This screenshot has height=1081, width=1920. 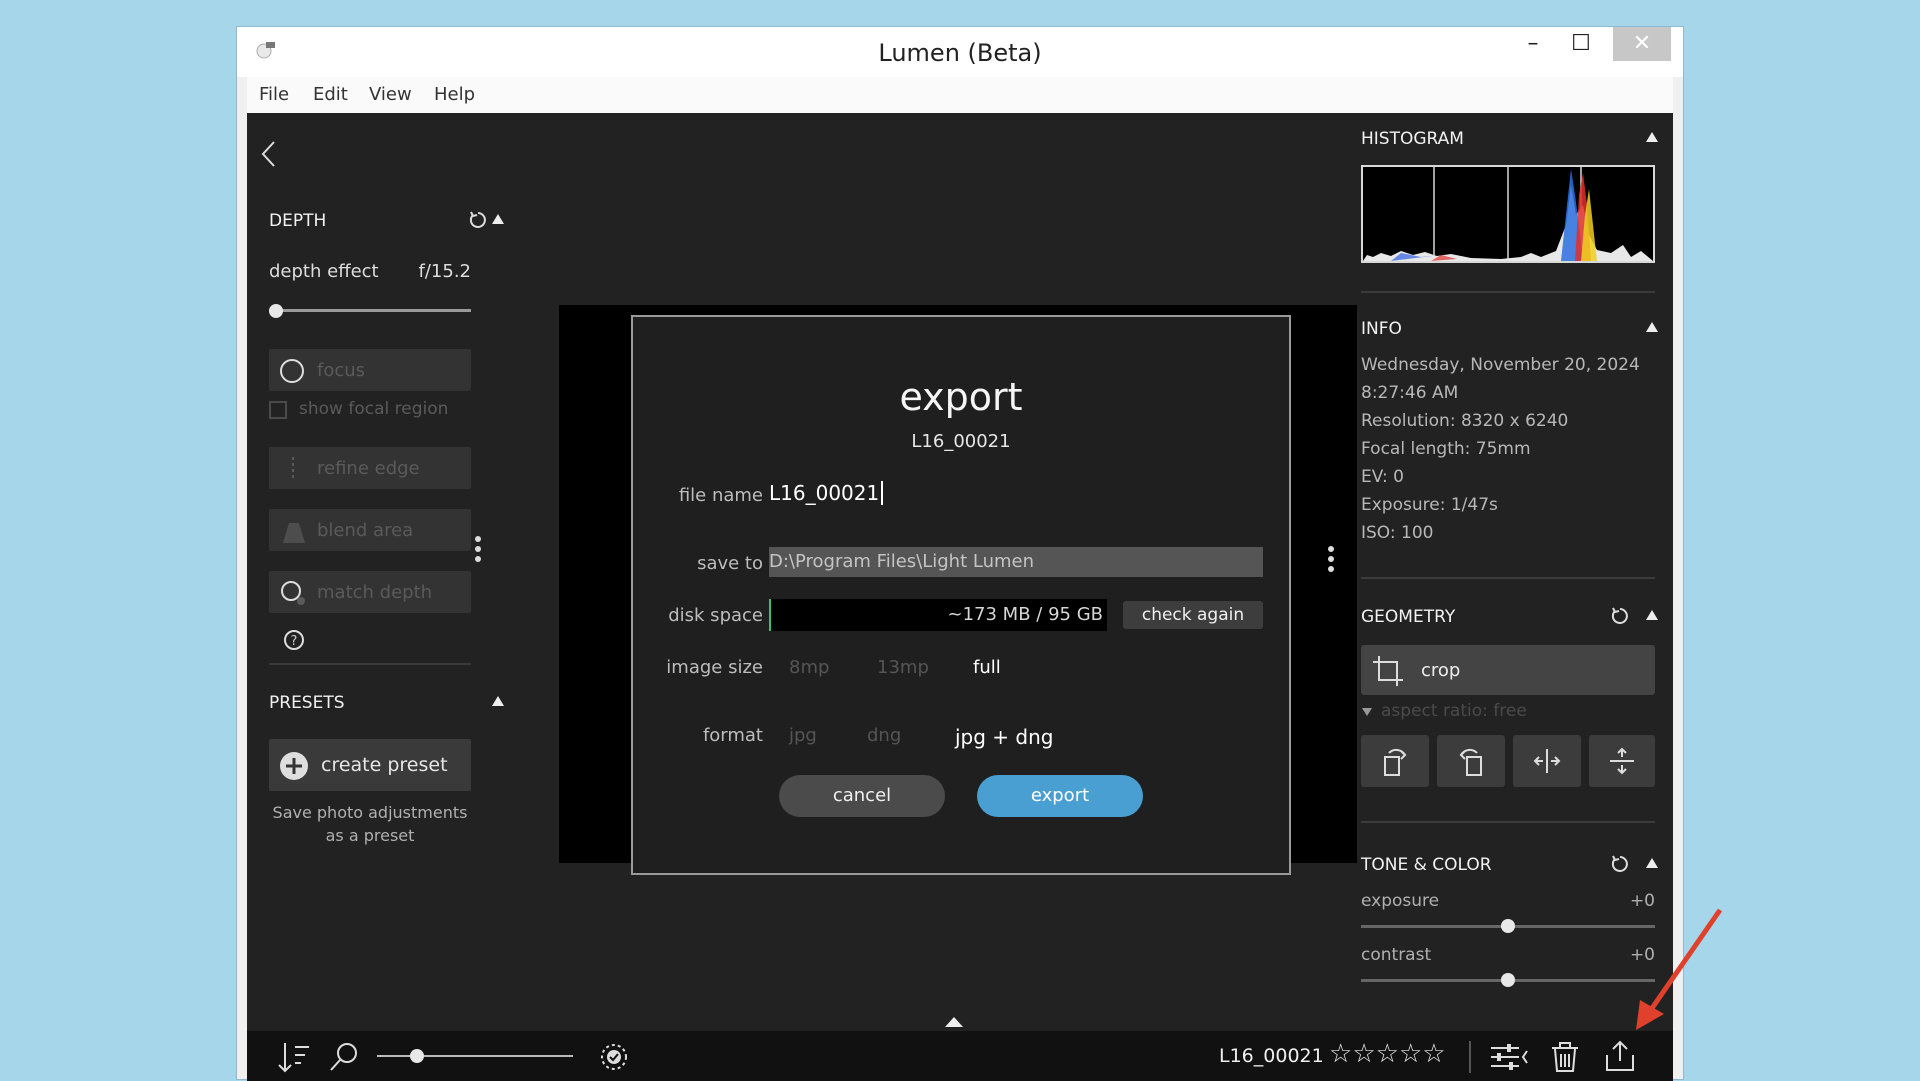 What do you see at coordinates (732, 735) in the screenshot?
I see `format-label: format` at bounding box center [732, 735].